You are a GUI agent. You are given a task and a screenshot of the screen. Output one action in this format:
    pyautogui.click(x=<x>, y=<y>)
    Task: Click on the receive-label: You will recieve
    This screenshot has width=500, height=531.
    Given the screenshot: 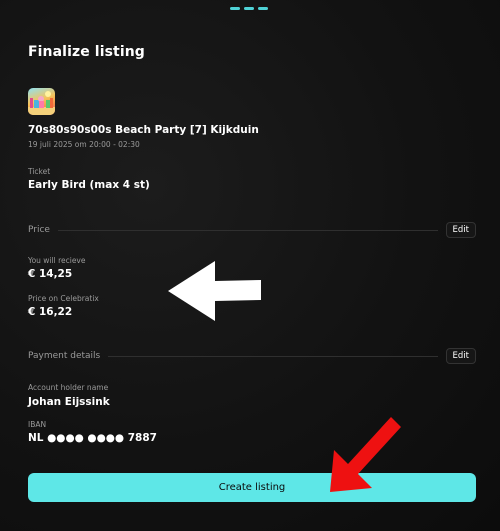 What is the action you would take?
    pyautogui.click(x=57, y=260)
    